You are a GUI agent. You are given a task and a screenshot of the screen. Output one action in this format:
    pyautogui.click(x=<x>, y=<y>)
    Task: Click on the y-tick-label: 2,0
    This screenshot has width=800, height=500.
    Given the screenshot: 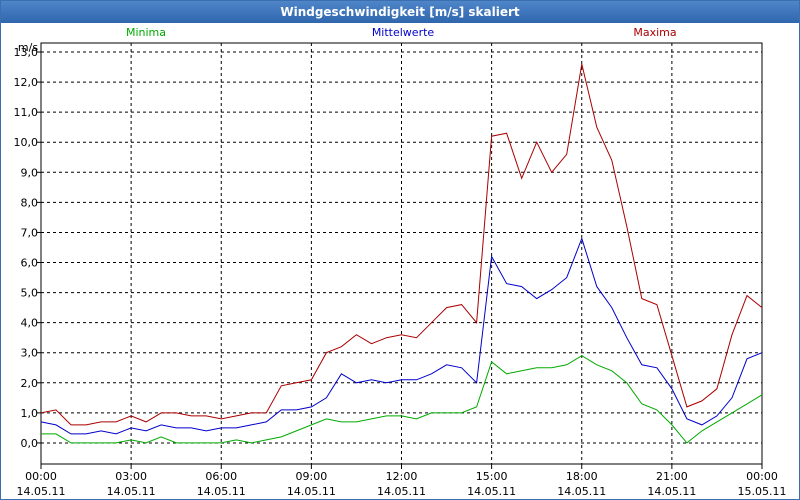 What is the action you would take?
    pyautogui.click(x=30, y=383)
    